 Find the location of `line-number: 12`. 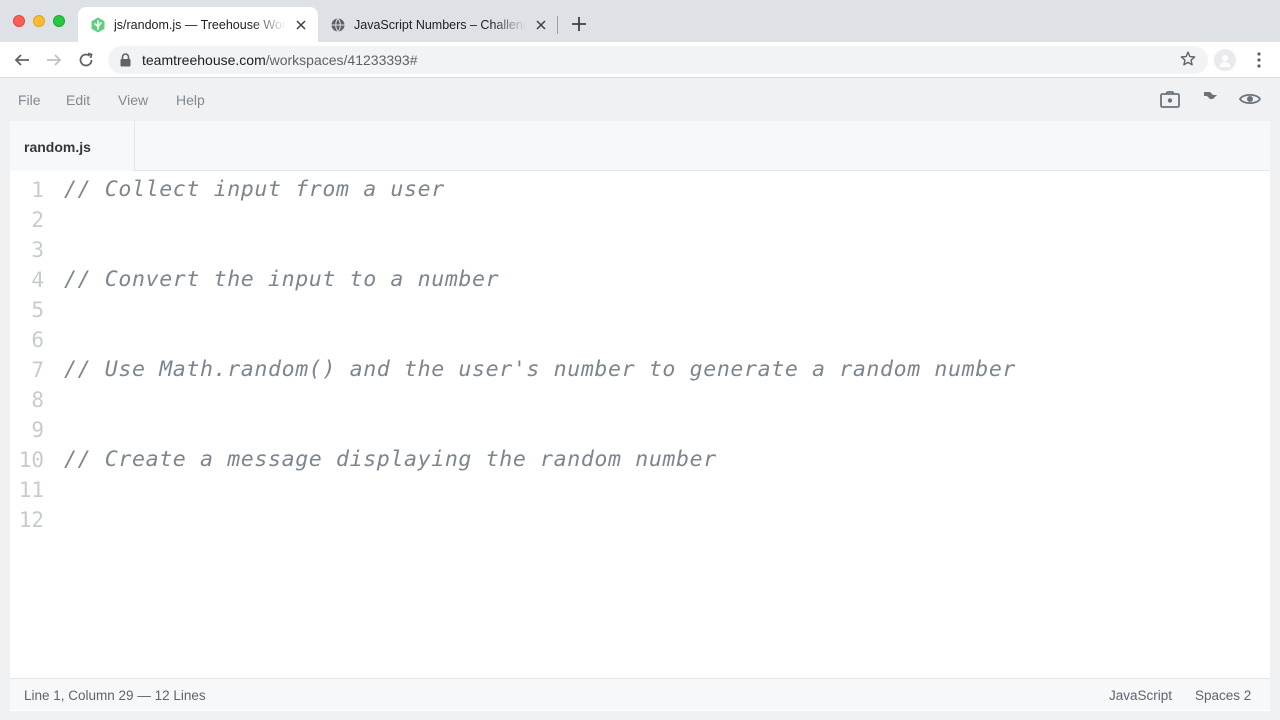

line-number: 12 is located at coordinates (31, 520).